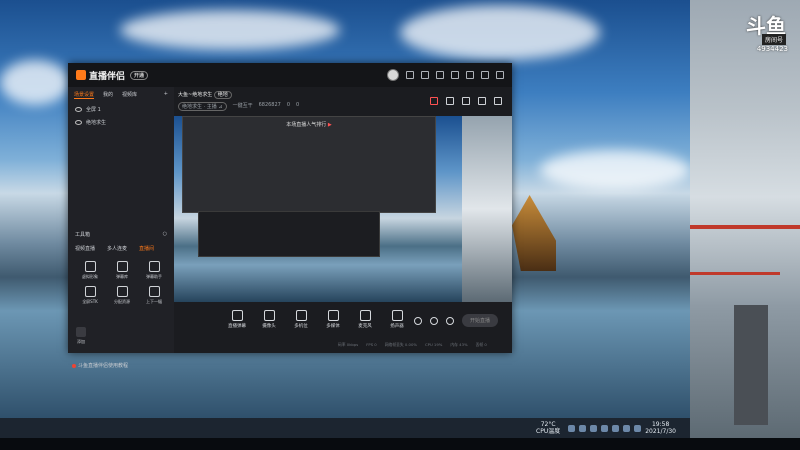  I want to click on switch-icon, so click(154, 291).